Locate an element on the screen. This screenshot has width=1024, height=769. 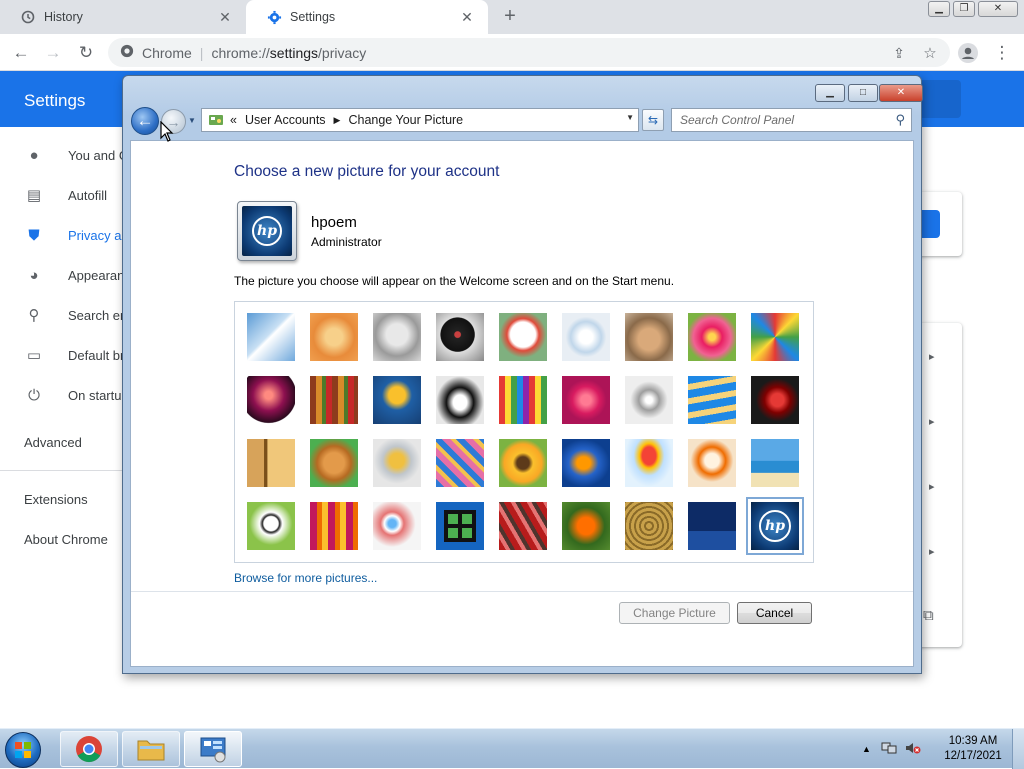
current-user-picture: hp is located at coordinates (267, 231).